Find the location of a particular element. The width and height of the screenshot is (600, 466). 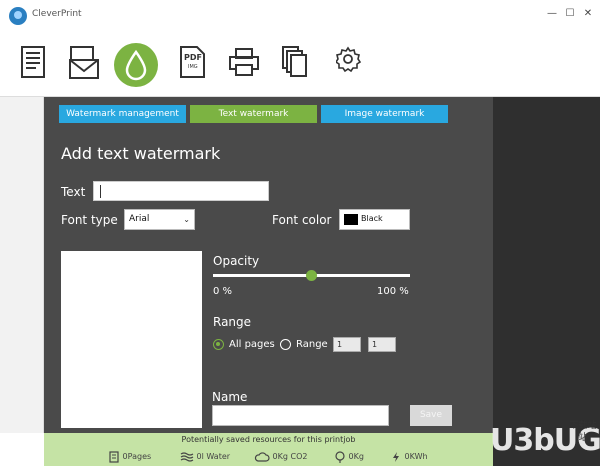

watermark-button is located at coordinates (136, 65).